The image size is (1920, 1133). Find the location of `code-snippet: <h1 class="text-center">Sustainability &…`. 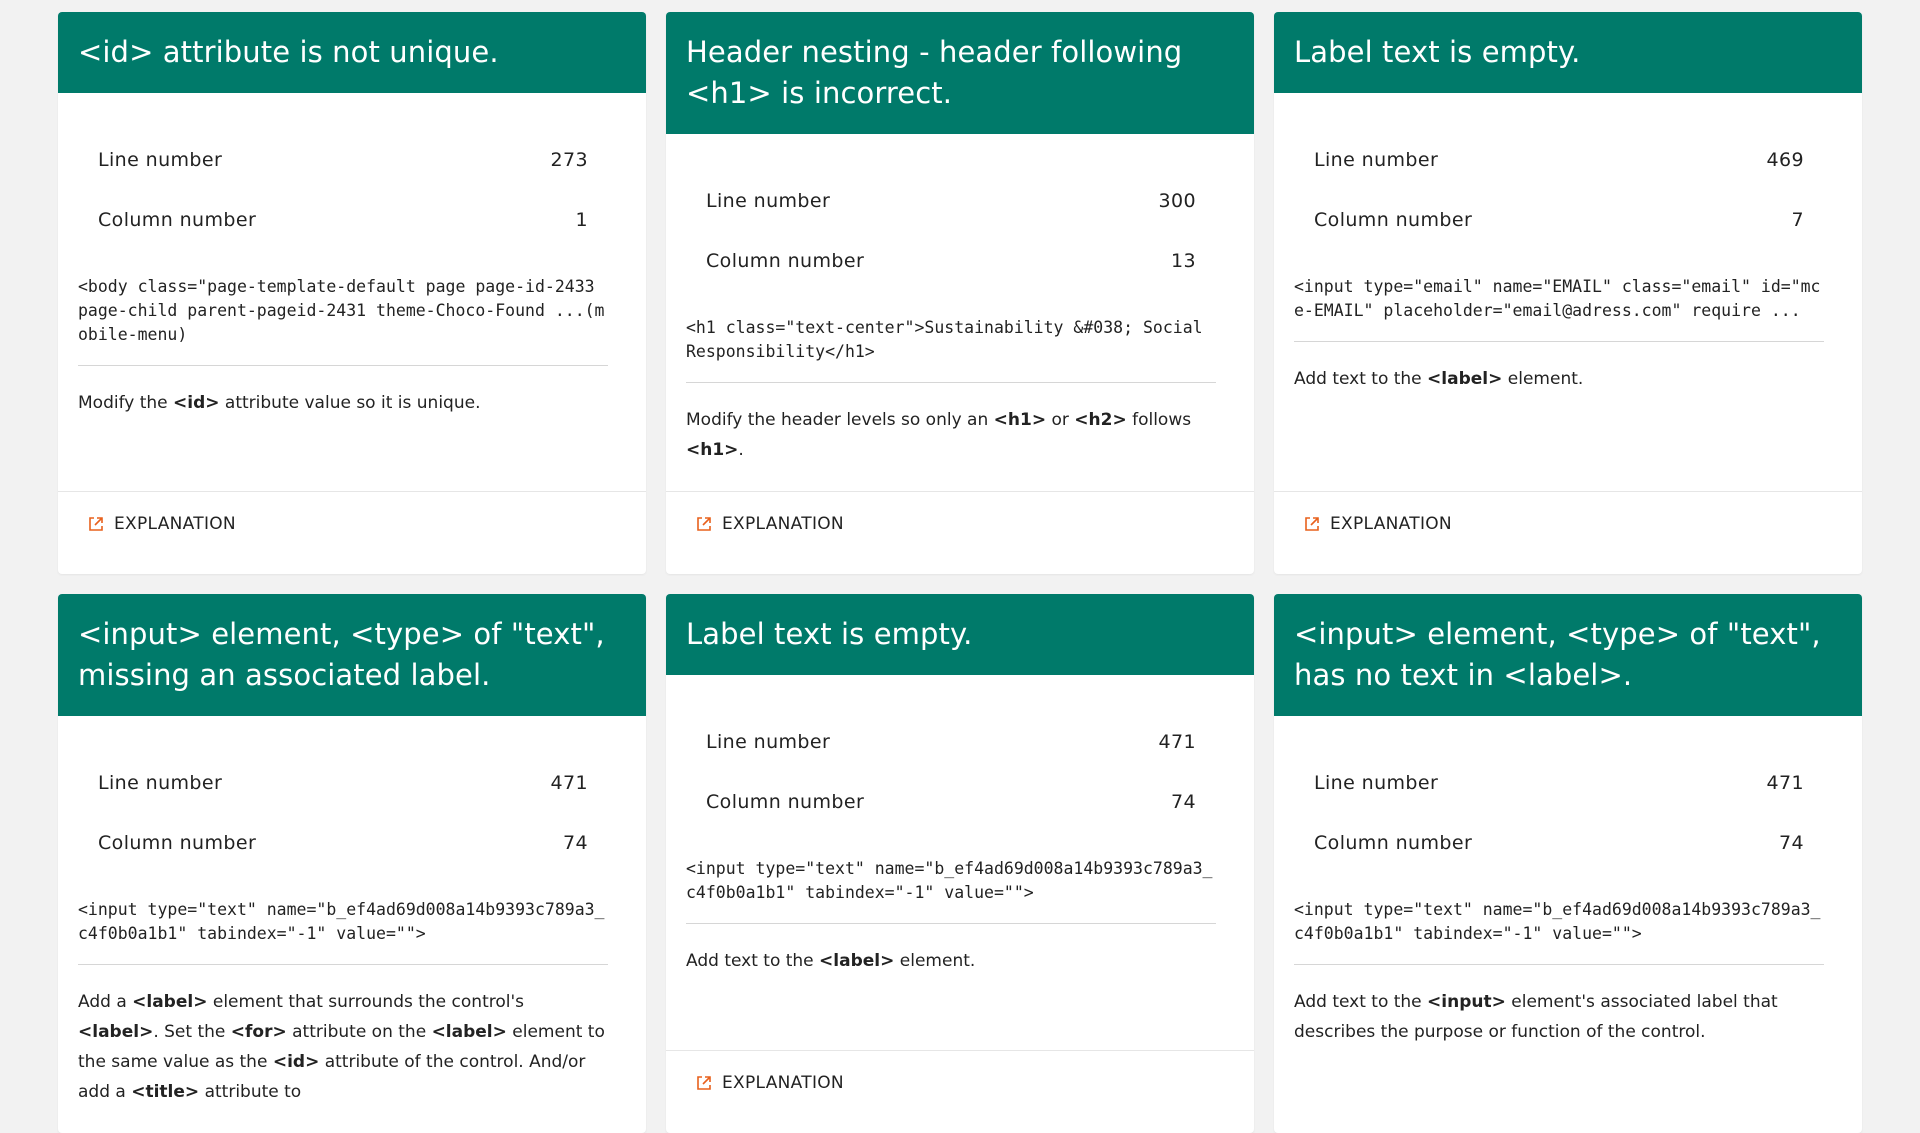

code-snippet: <h1 class="text-center">Sustainability &… is located at coordinates (951, 345).